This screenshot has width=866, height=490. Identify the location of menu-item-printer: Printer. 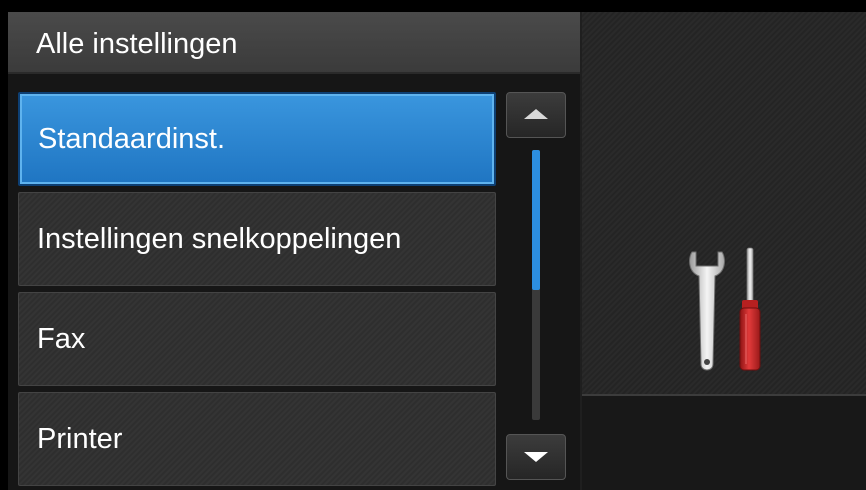
(257, 439).